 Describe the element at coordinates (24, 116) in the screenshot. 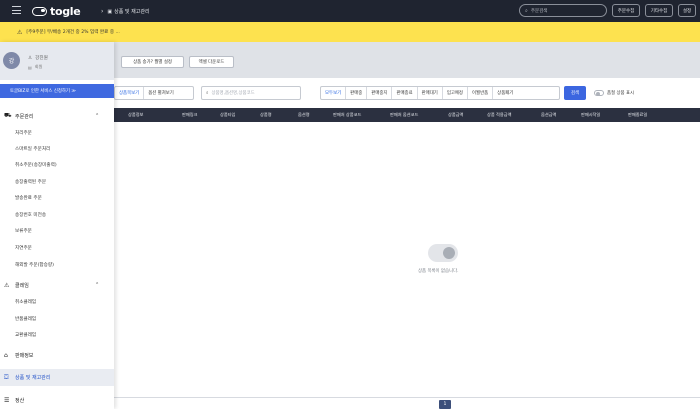

I see `sidebar-section-label: 주문관리` at that location.